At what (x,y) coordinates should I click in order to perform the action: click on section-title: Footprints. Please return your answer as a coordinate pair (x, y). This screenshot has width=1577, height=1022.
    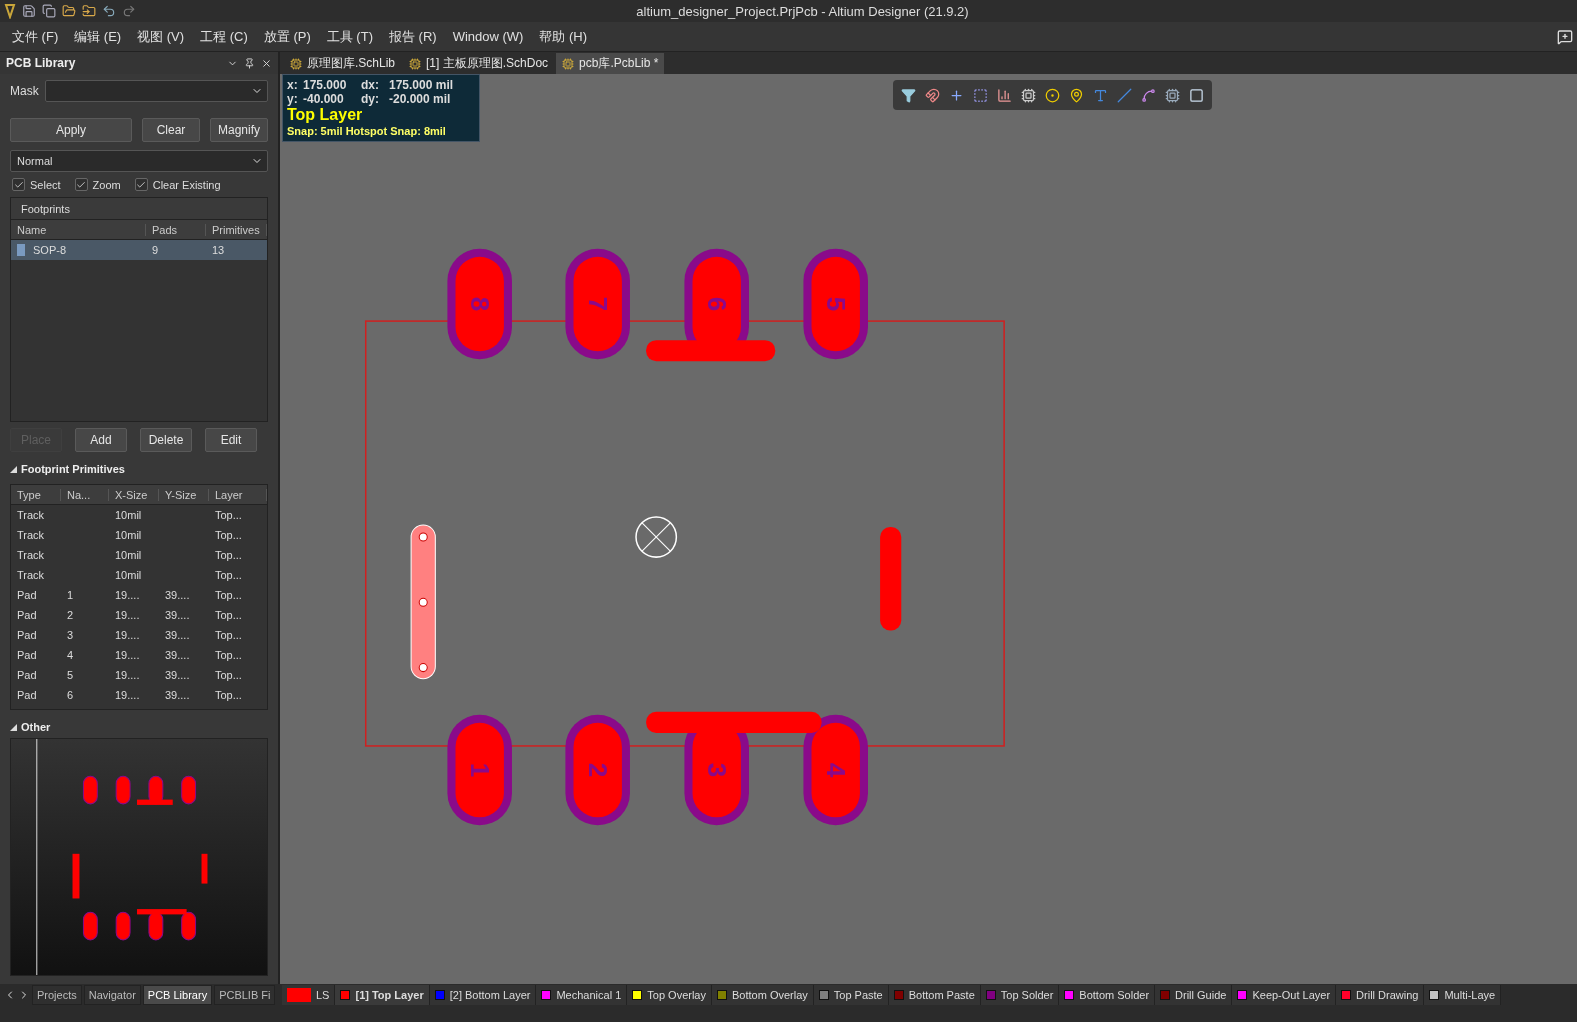
    Looking at the image, I should click on (139, 209).